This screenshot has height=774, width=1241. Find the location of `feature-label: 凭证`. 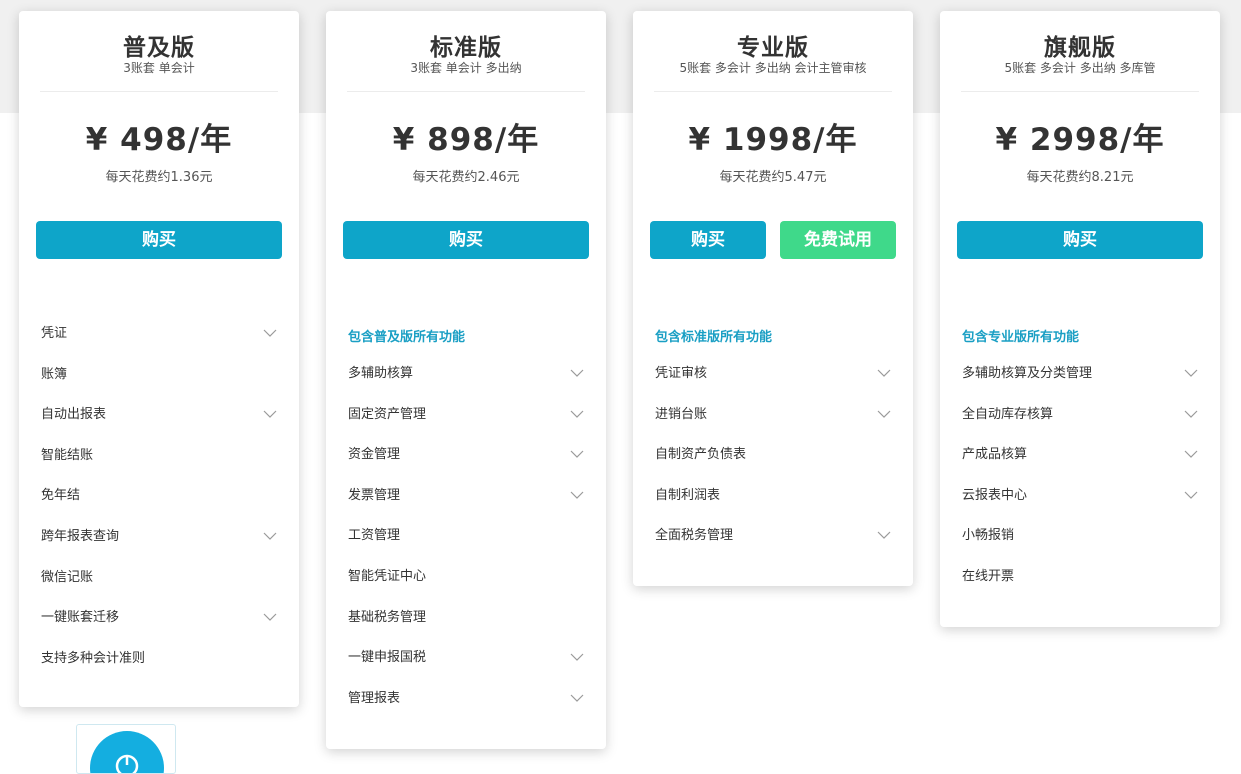

feature-label: 凭证 is located at coordinates (54, 333).